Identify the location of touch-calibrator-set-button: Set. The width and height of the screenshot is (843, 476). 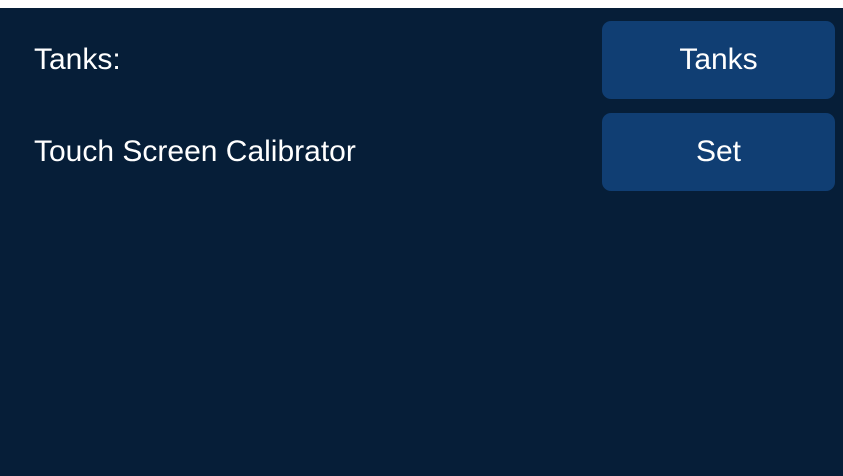
(718, 152).